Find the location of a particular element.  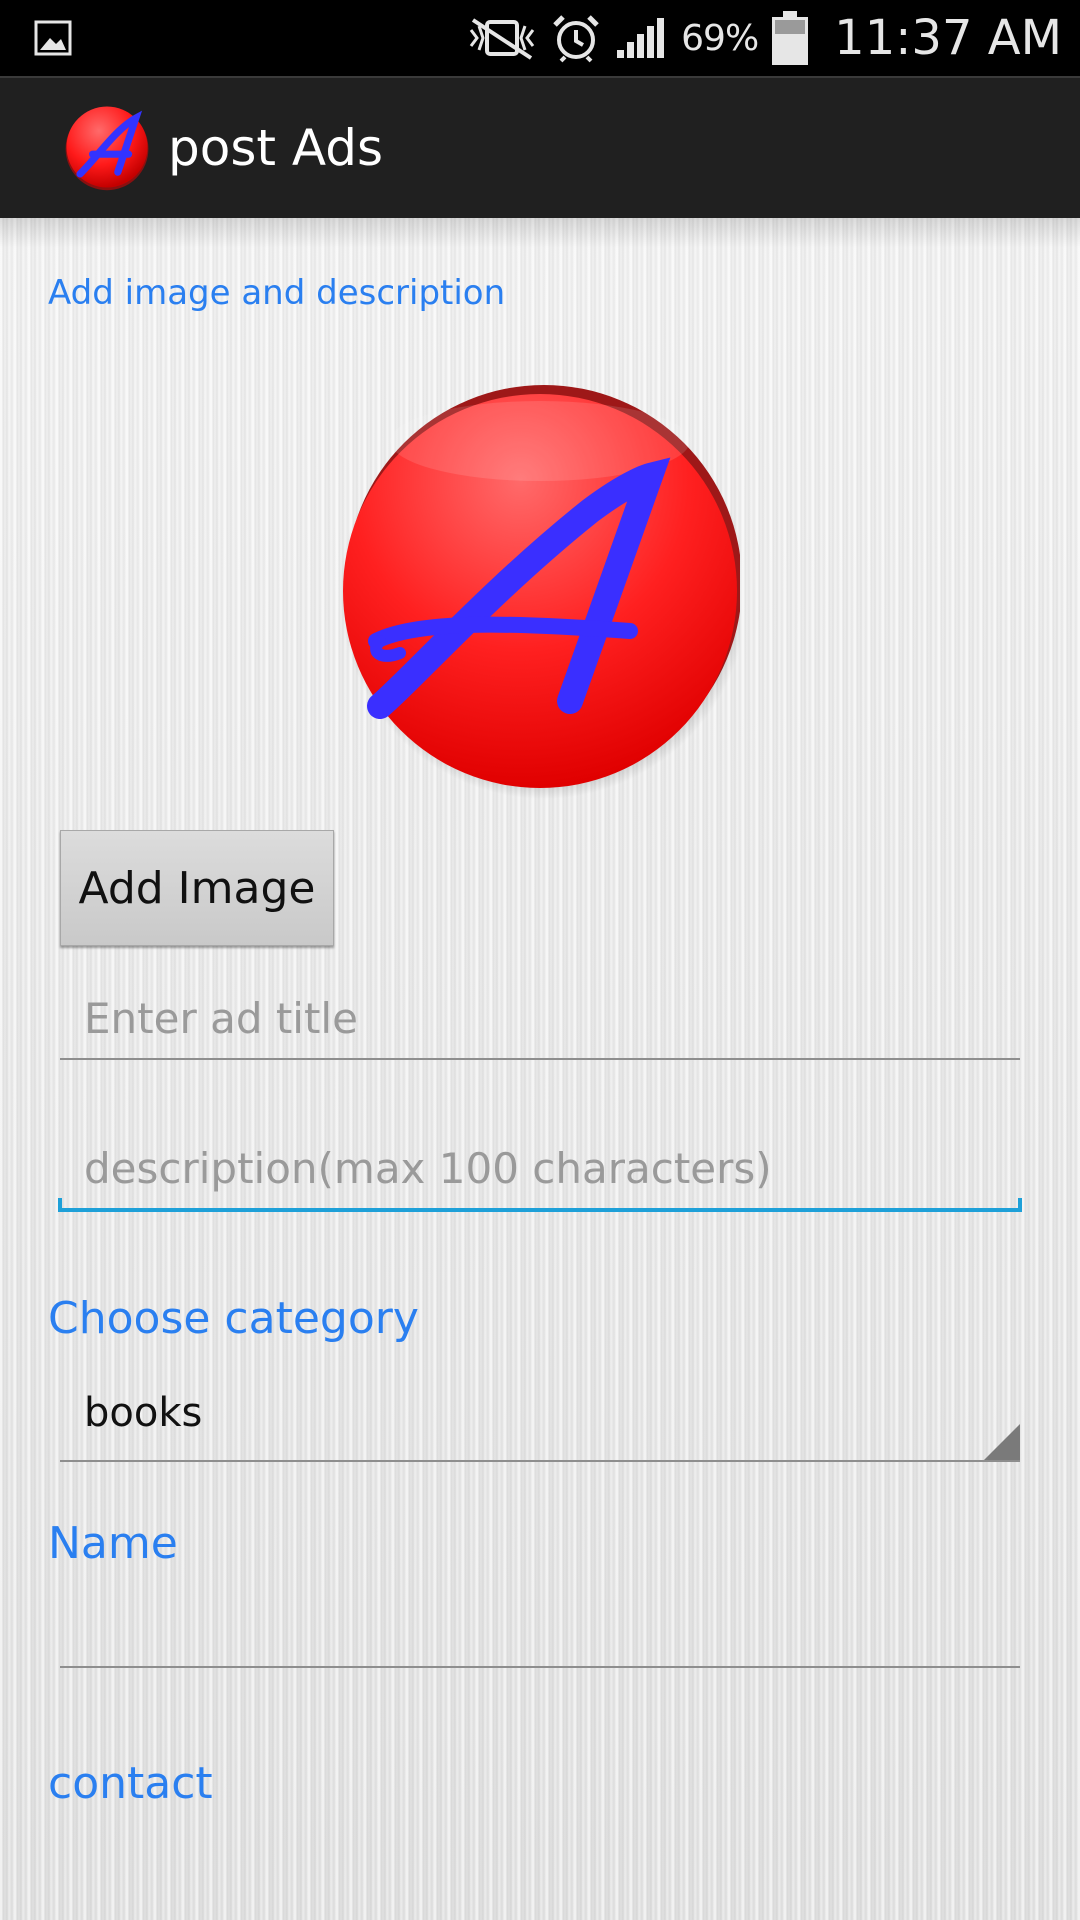

name-input is located at coordinates (540, 1628).